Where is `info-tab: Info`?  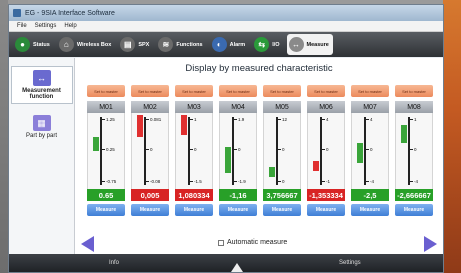 info-tab: Info is located at coordinates (114, 263).